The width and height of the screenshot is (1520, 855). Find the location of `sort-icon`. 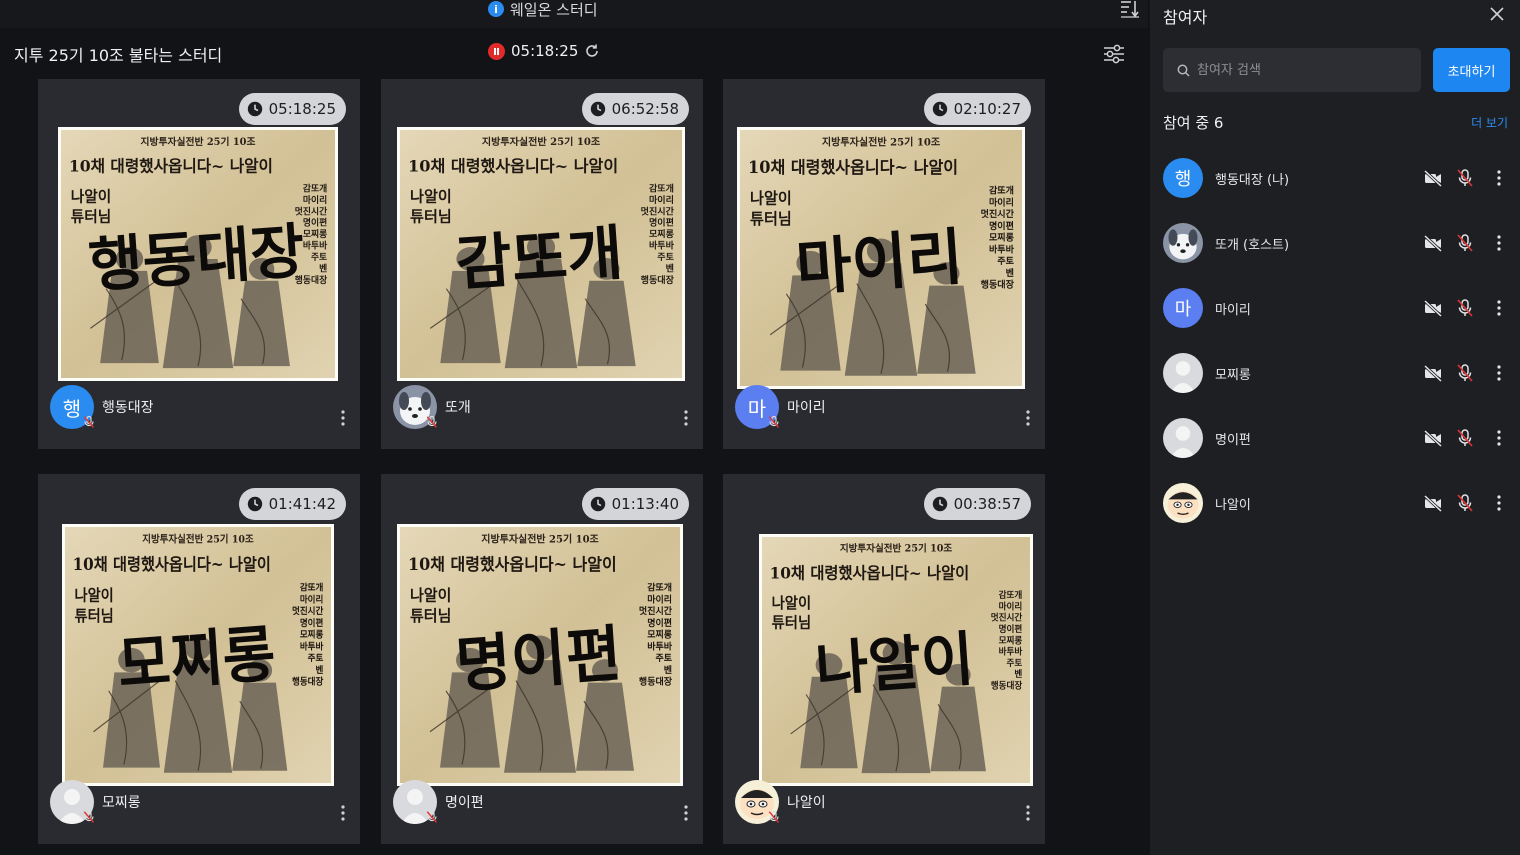

sort-icon is located at coordinates (1130, 9).